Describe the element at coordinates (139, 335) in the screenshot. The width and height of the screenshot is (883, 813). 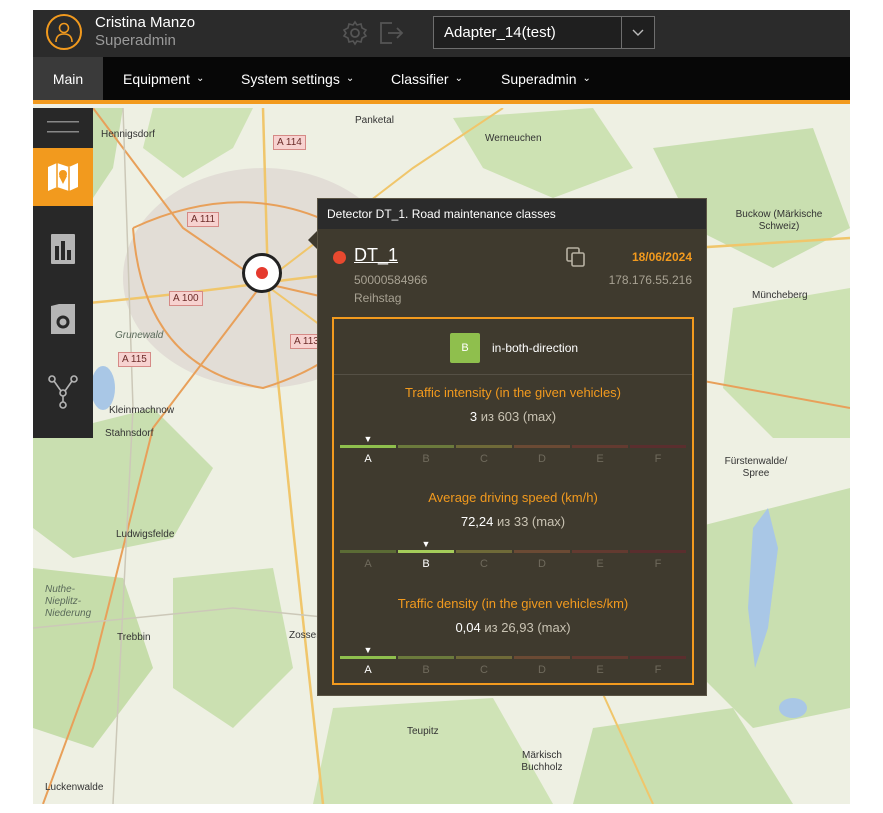
I see `map-area-label: Grunewald` at that location.